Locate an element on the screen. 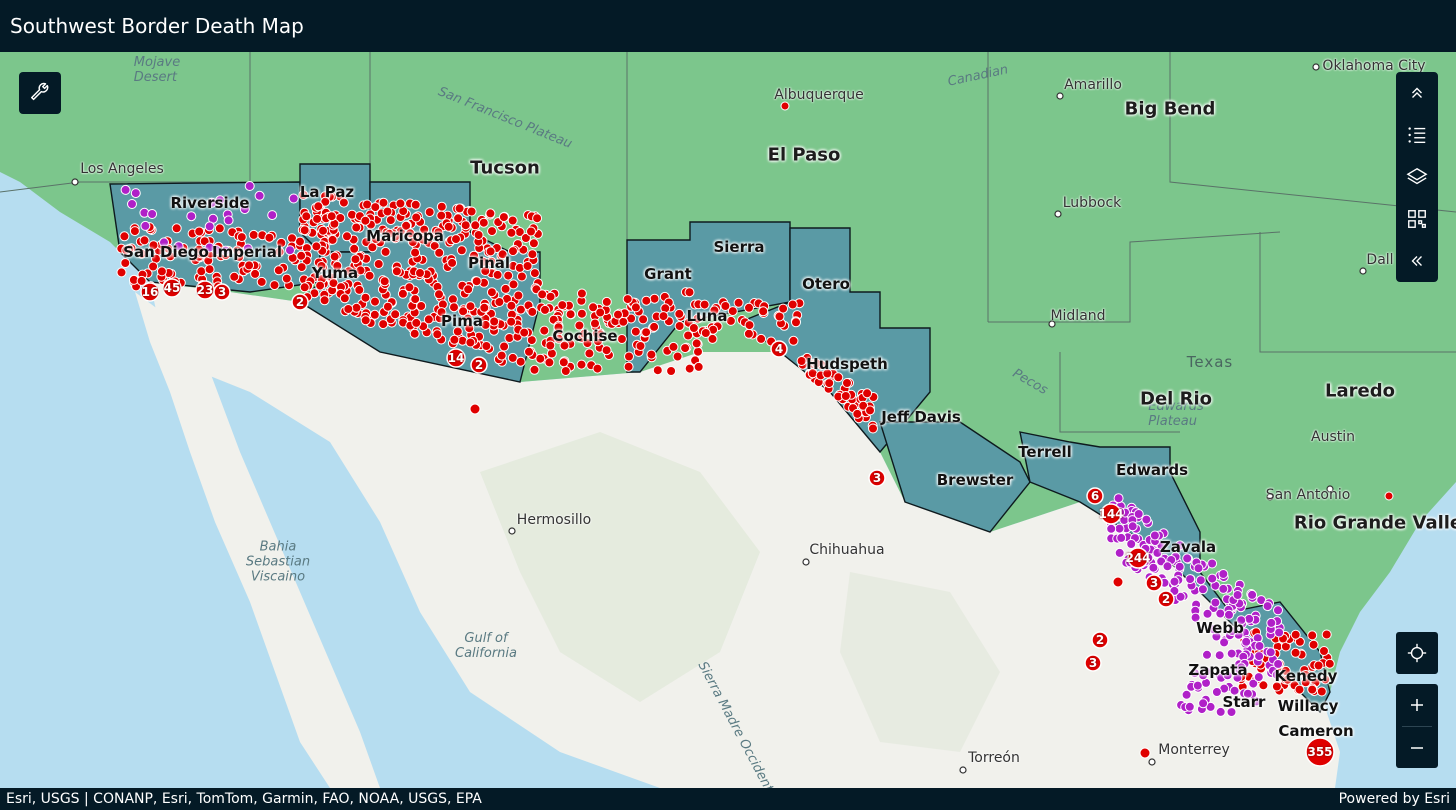  legend-button is located at coordinates (1417, 135).